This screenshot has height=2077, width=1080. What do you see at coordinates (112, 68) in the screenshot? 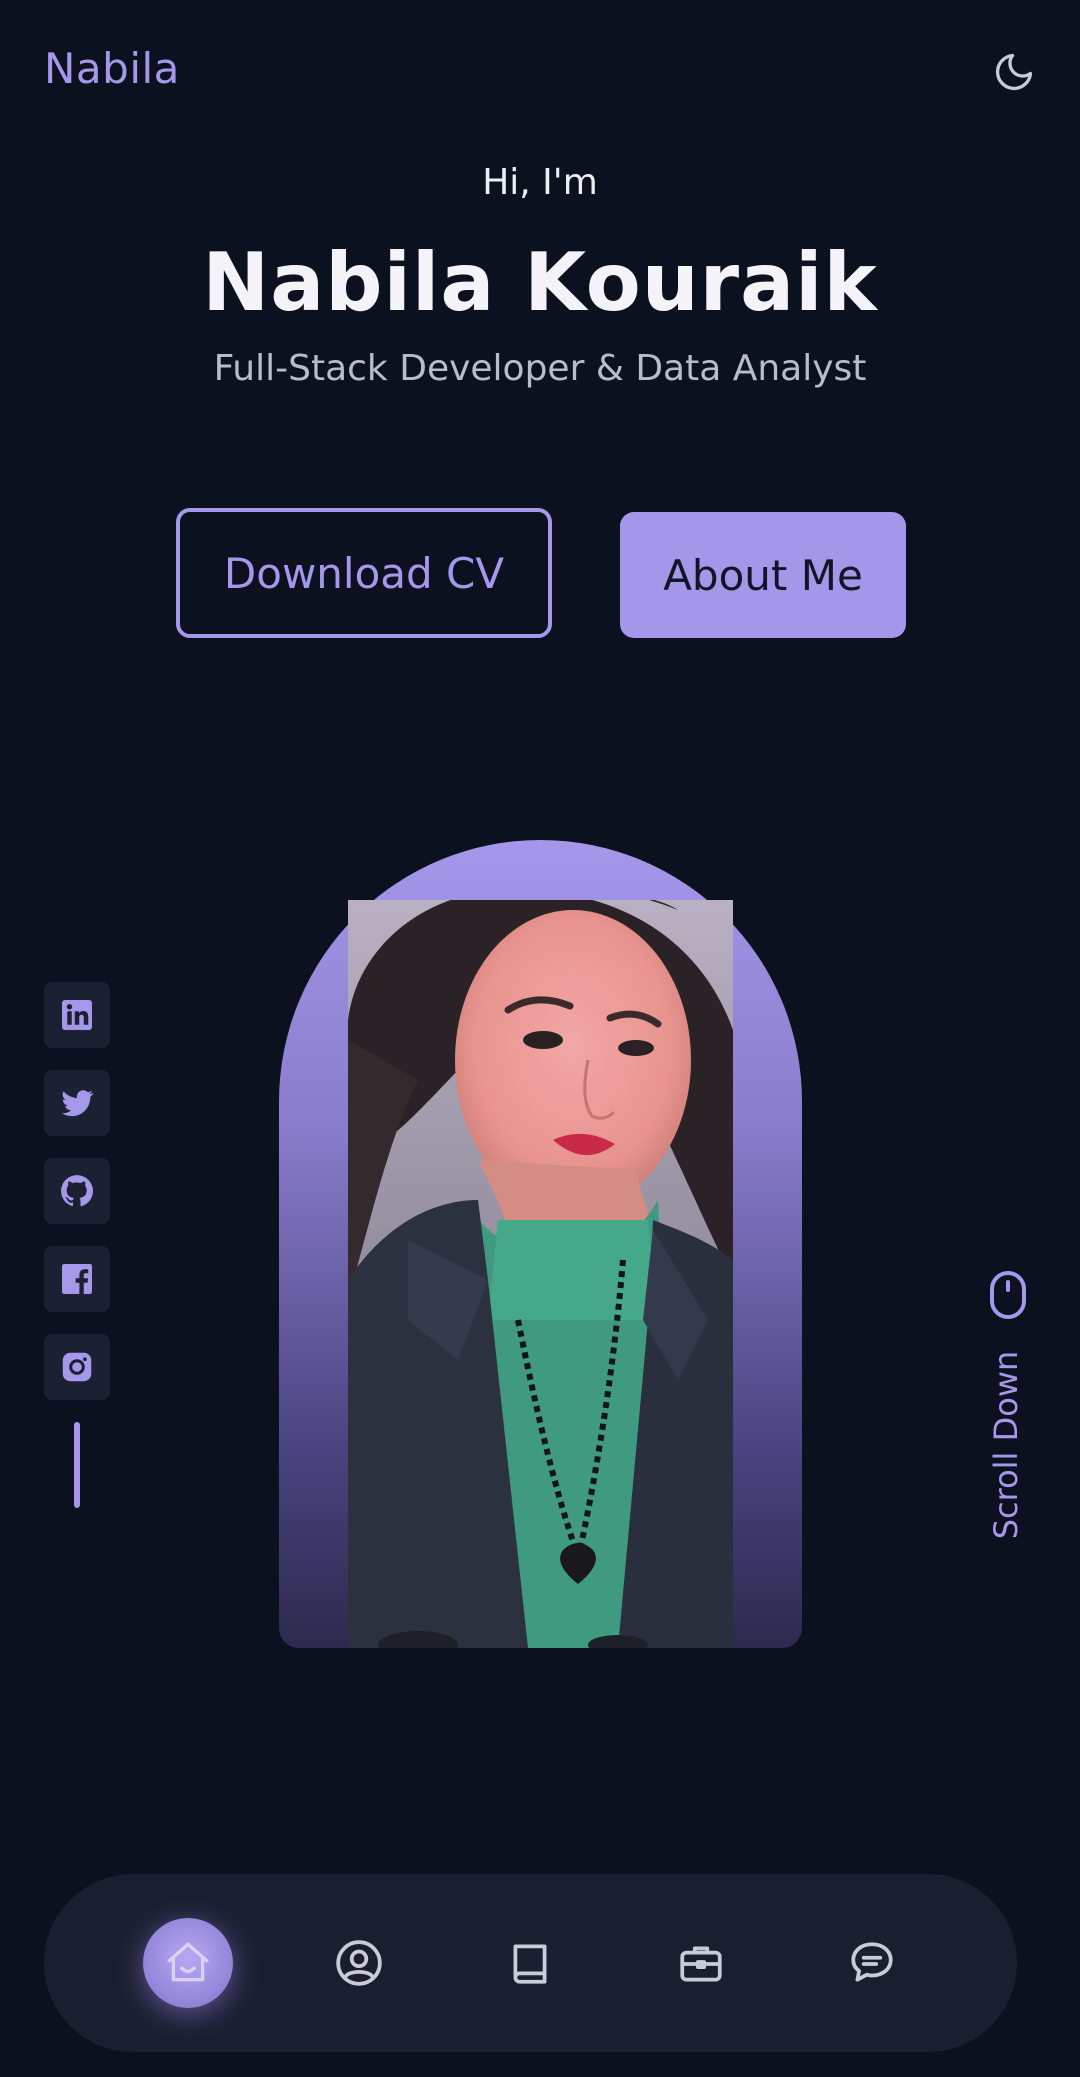
I see `brand-logo: Nabila` at bounding box center [112, 68].